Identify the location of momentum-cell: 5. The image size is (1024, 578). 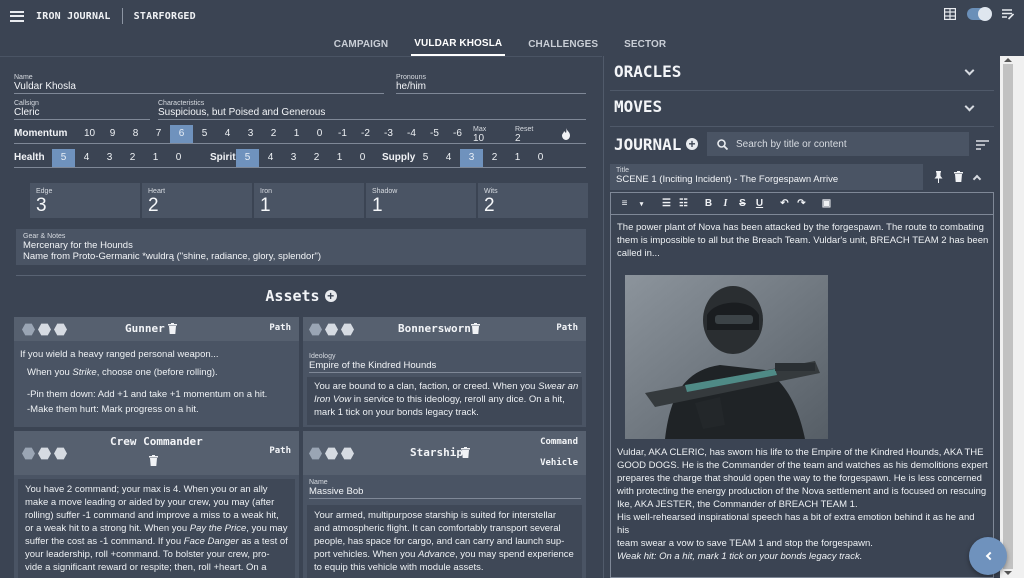
(204, 134).